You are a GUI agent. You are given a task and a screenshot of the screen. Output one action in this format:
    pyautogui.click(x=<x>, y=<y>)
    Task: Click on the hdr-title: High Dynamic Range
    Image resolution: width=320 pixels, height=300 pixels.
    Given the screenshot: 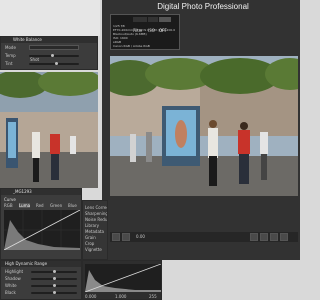 What is the action you would take?
    pyautogui.click(x=26, y=263)
    